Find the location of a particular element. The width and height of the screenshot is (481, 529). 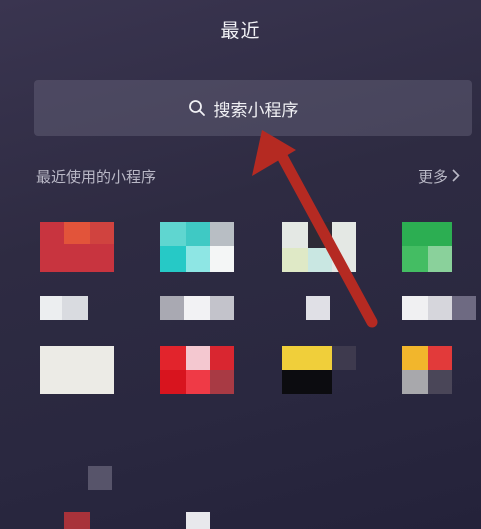

more-link: 更多 is located at coordinates (439, 176).